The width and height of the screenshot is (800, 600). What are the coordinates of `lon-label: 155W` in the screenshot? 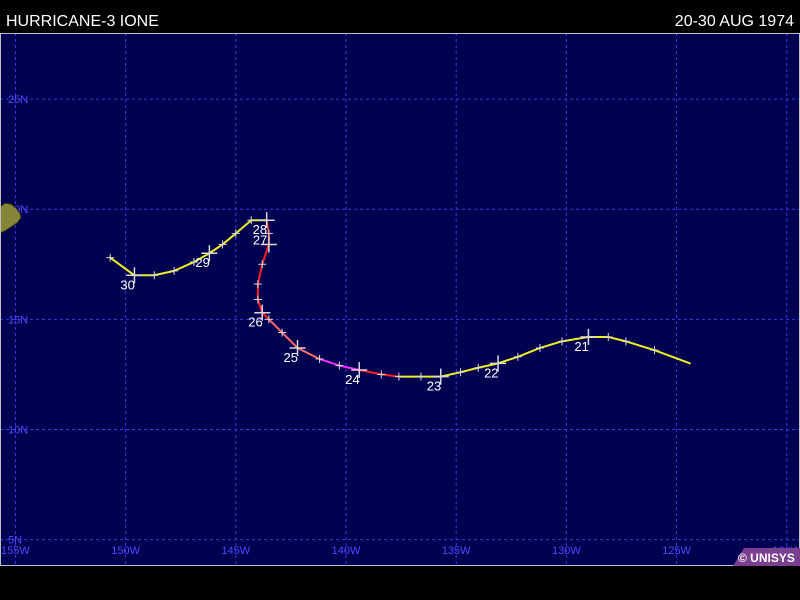 It's located at (15, 551).